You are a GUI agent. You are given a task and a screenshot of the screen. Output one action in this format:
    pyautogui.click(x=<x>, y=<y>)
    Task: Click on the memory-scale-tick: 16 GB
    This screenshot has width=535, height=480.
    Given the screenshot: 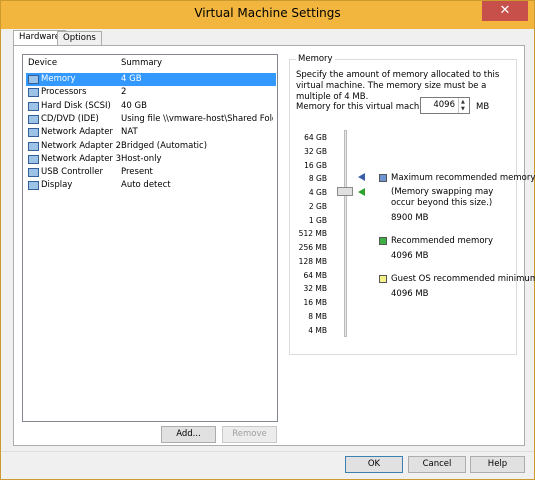 What is the action you would take?
    pyautogui.click(x=315, y=165)
    